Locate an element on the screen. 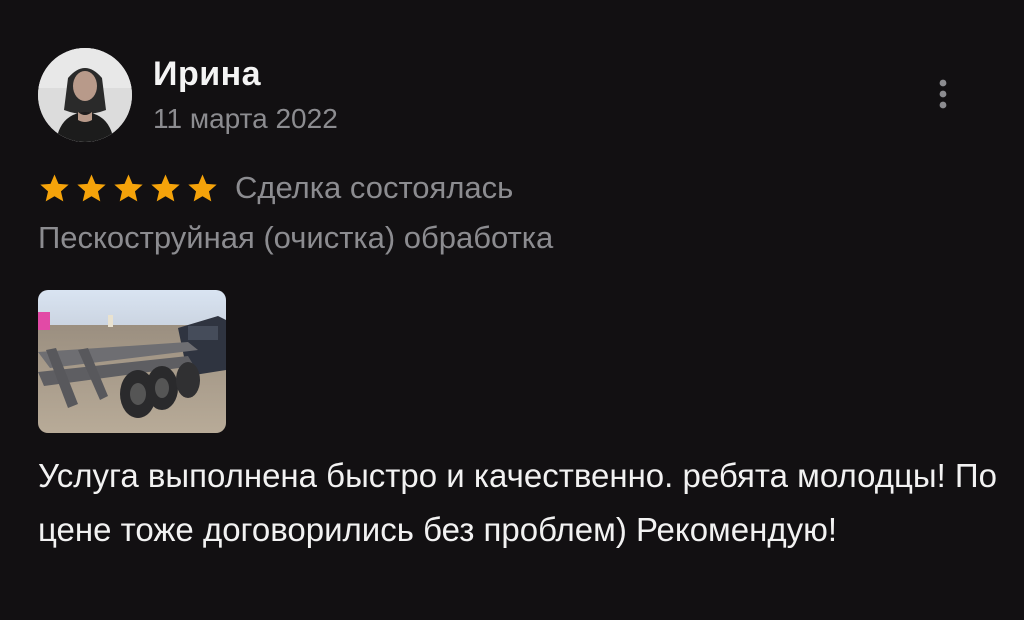  review-photo is located at coordinates (132, 361).